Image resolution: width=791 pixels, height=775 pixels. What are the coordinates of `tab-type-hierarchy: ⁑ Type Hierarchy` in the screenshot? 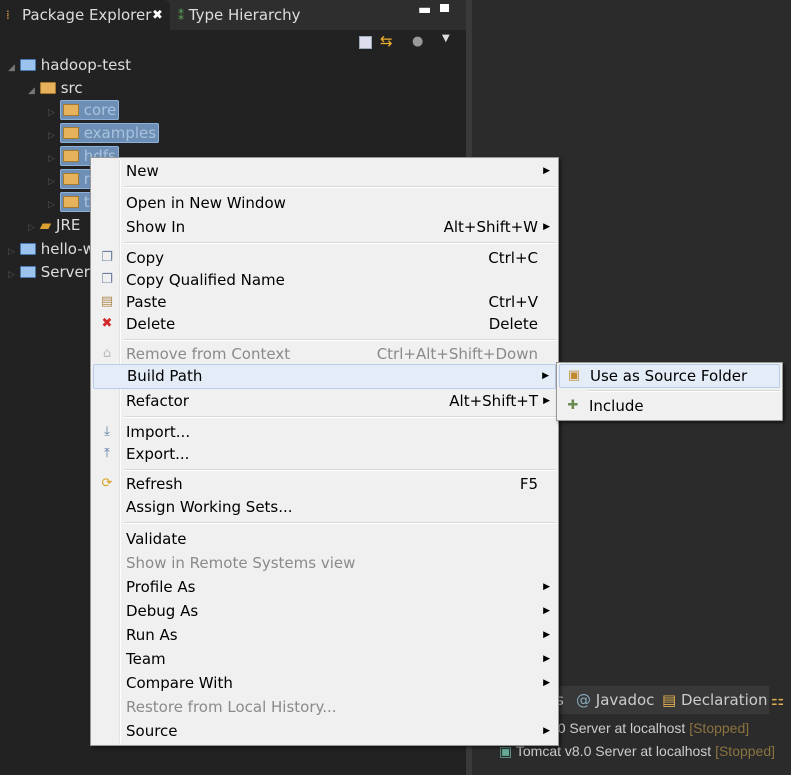 It's located at (239, 15).